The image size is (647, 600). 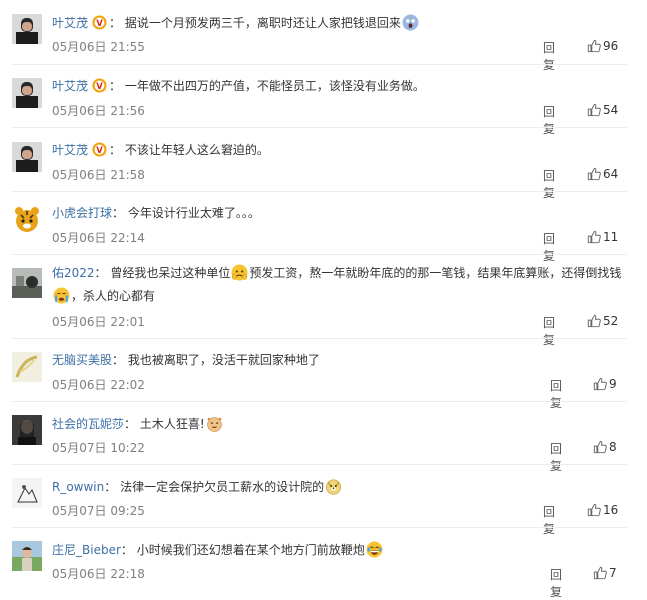 I want to click on cat-face-icon, so click(x=214, y=423).